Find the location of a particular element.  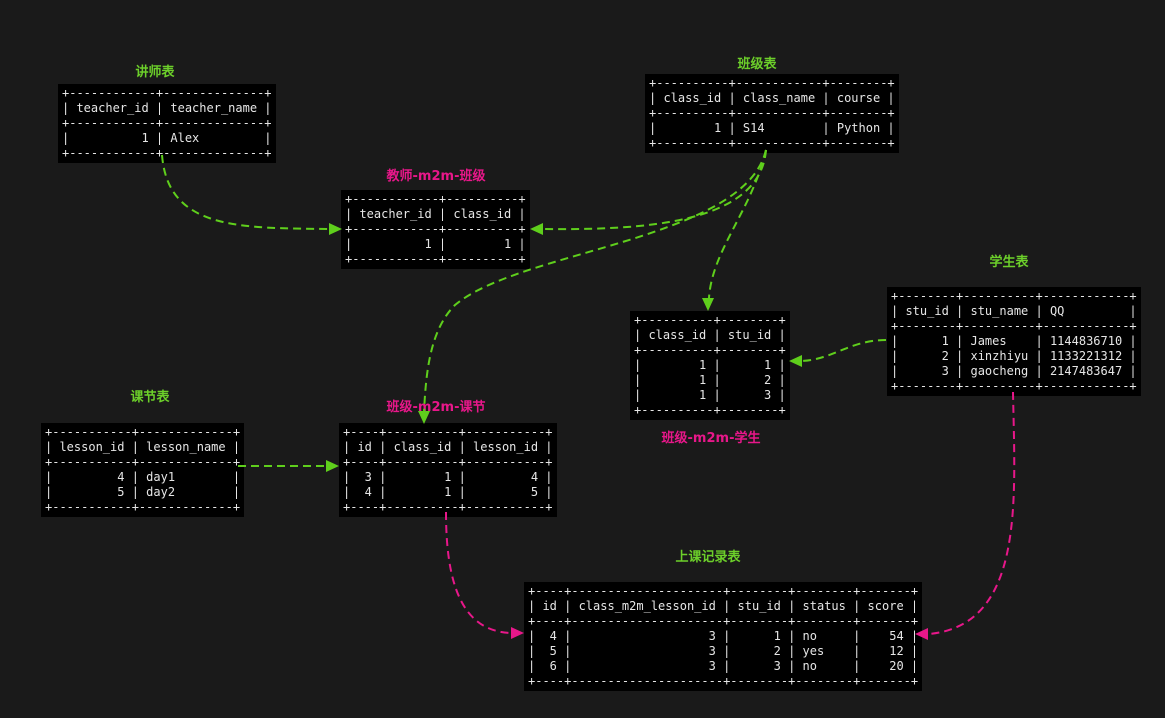

caption-teacher-class: 教师-m2m-班级 is located at coordinates (436, 176).